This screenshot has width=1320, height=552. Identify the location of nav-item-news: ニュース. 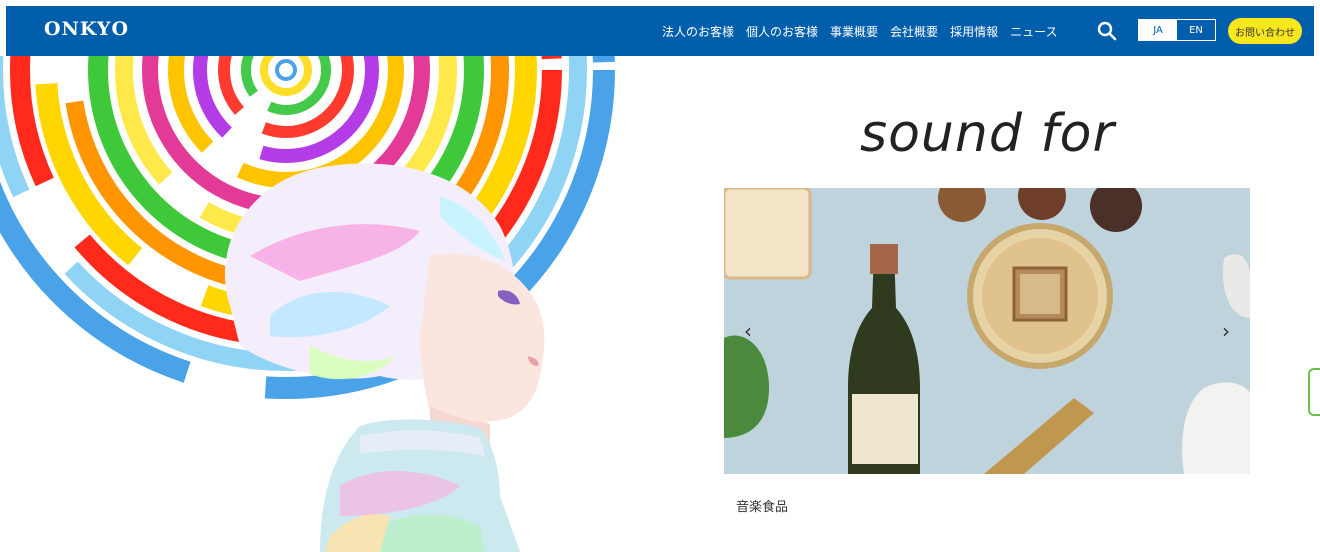
(1033, 31).